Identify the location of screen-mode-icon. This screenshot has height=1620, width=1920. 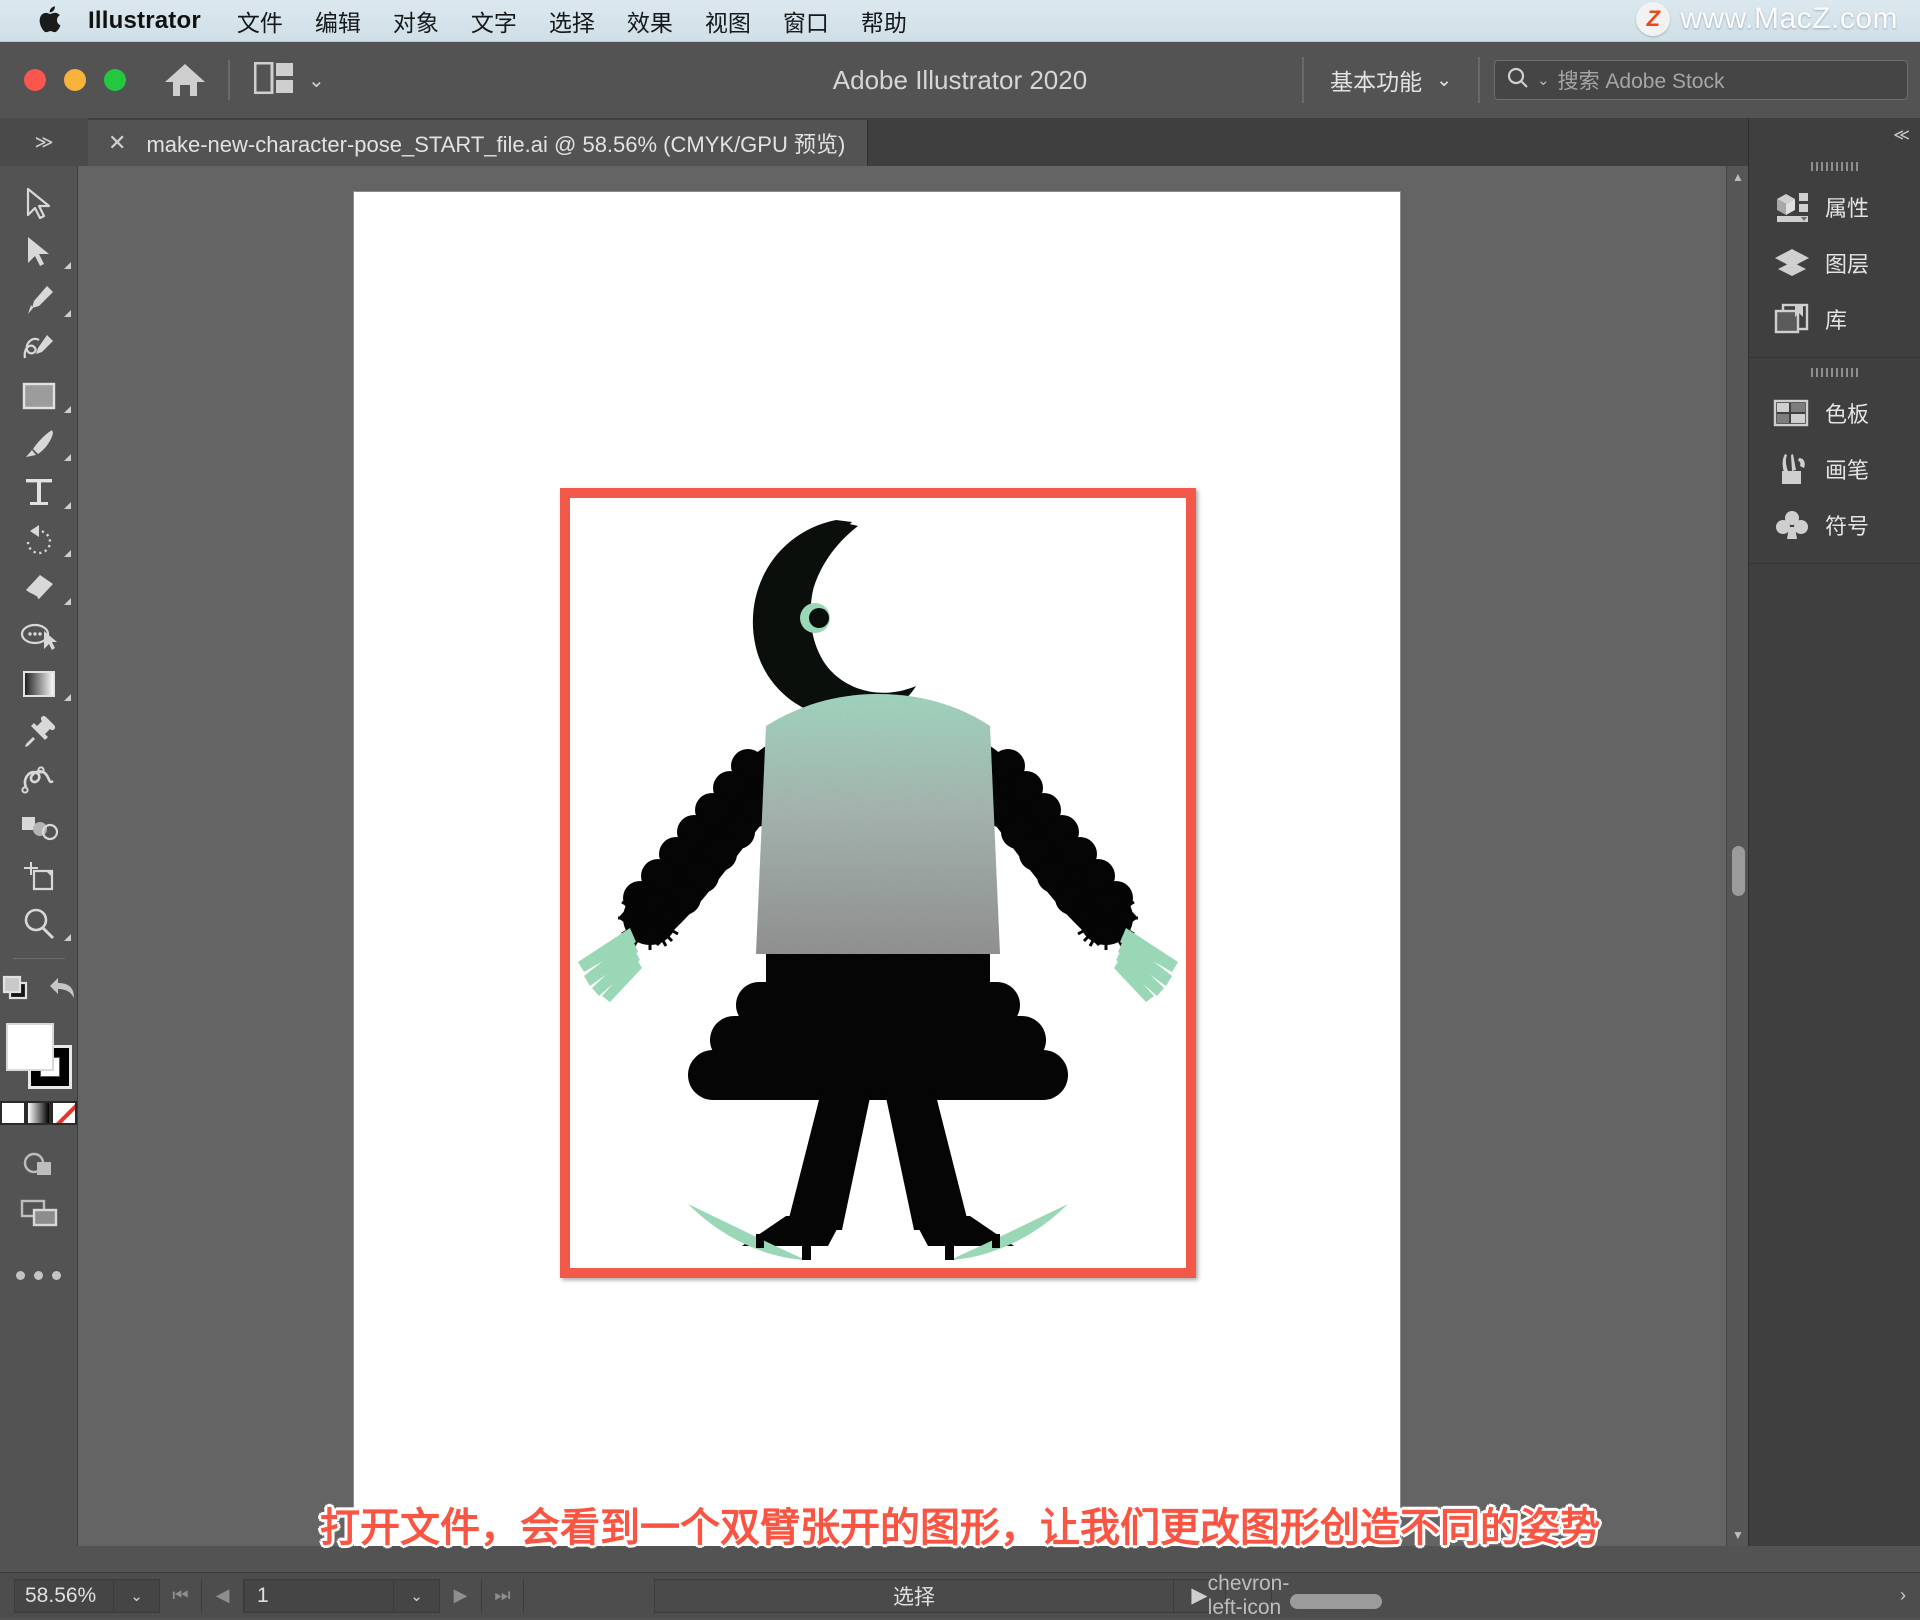
(39, 1213).